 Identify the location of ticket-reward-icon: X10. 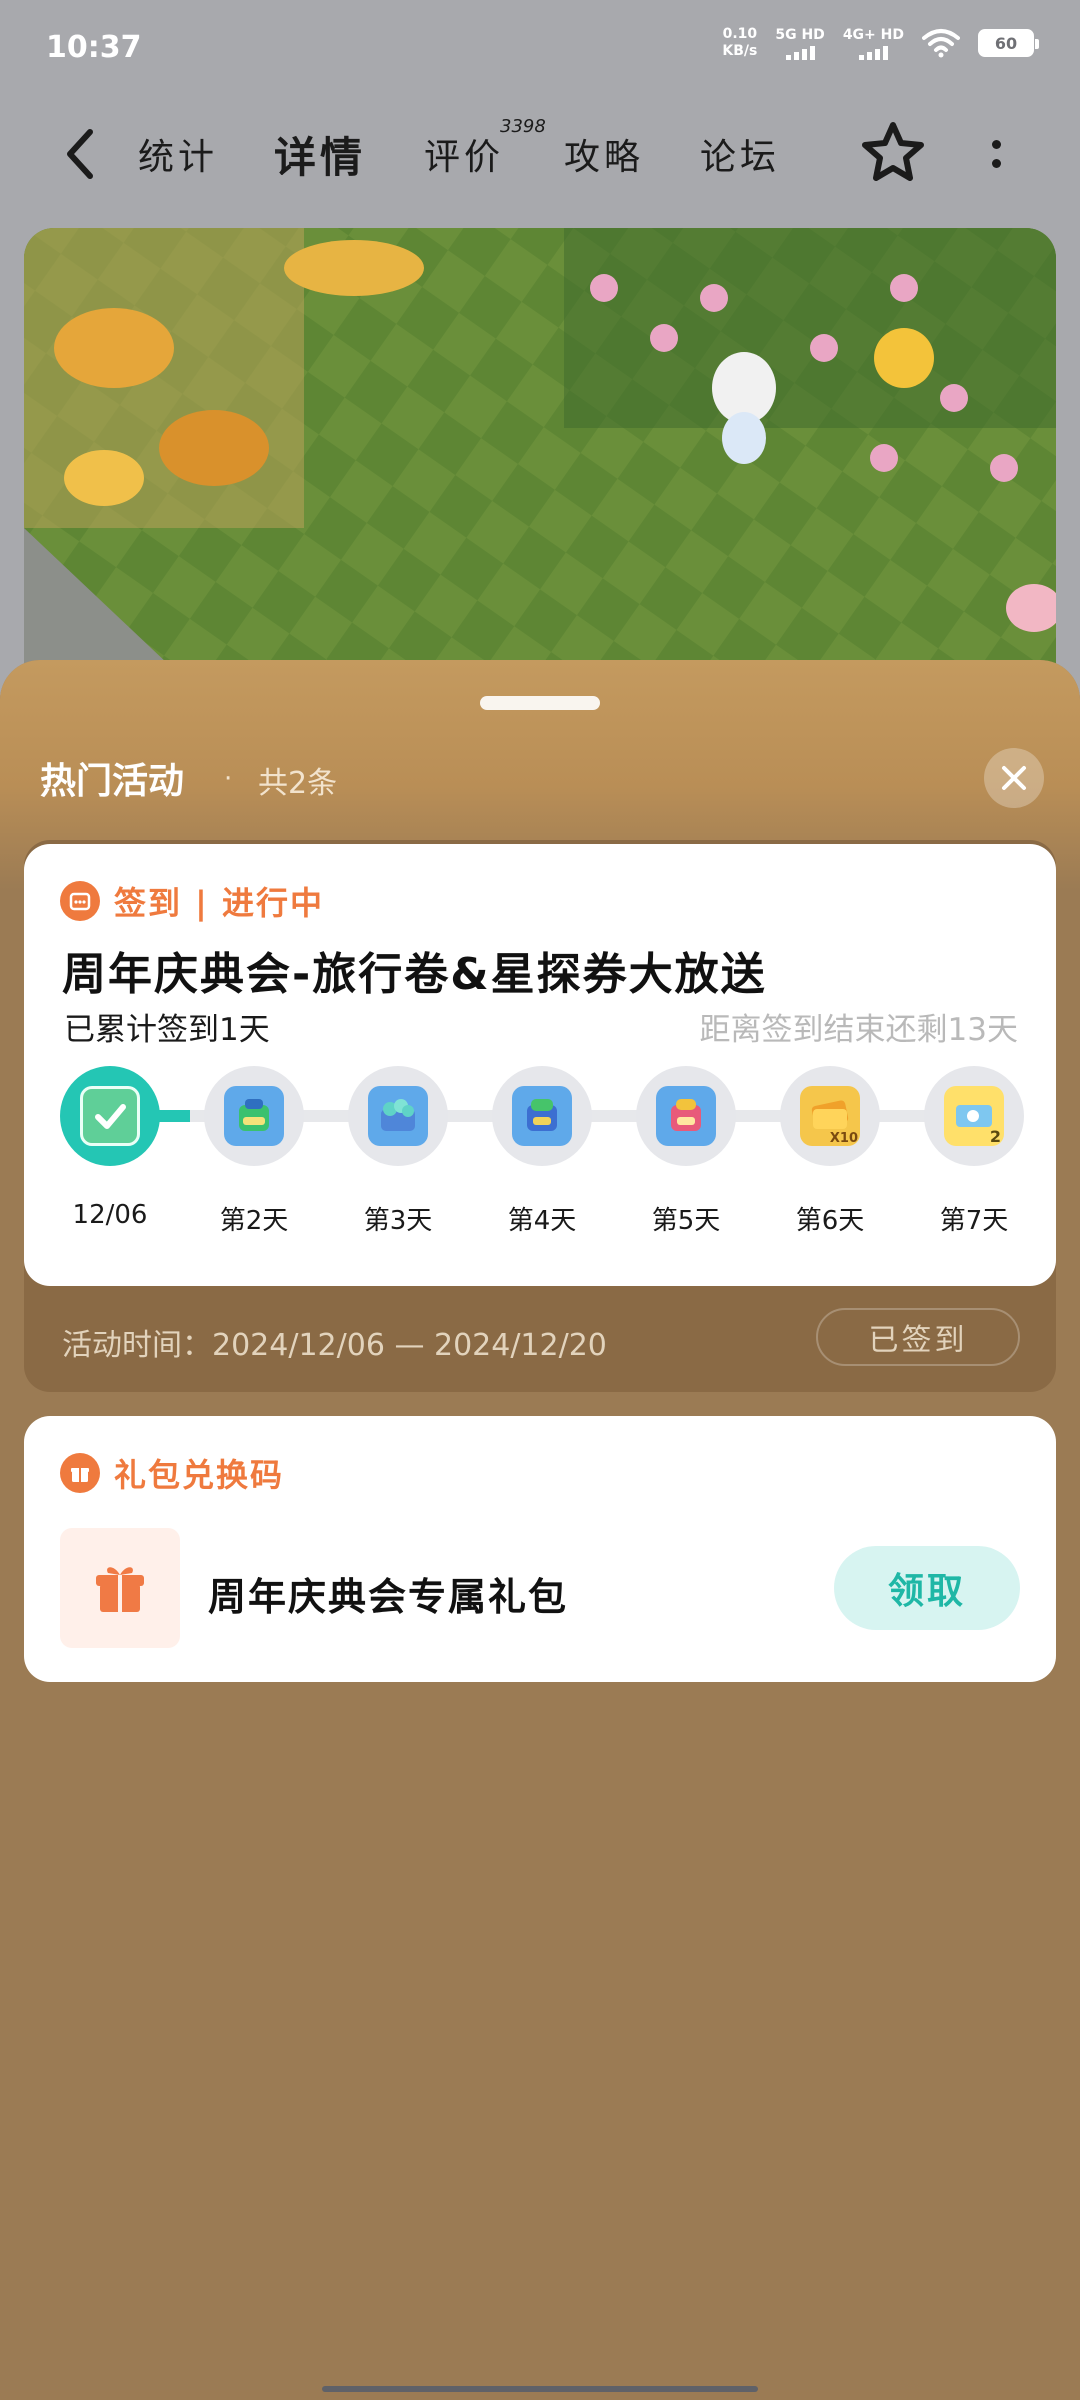
(830, 1116).